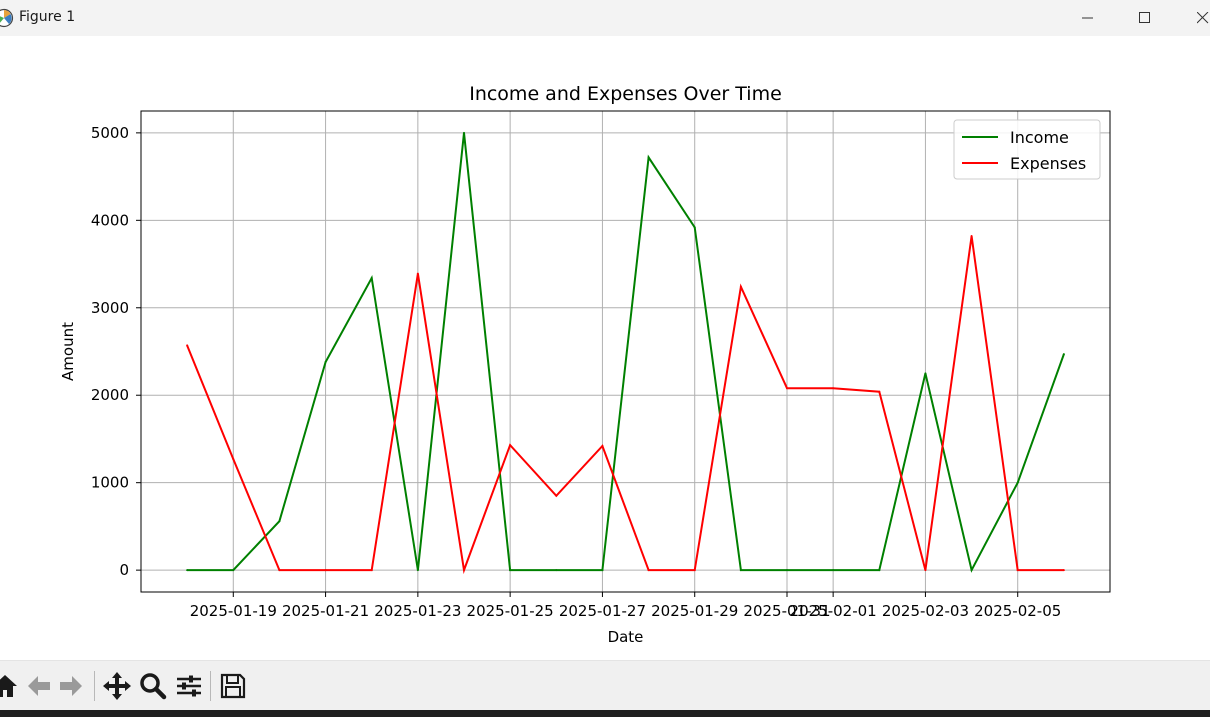  I want to click on configure-subplots-icon, so click(189, 686).